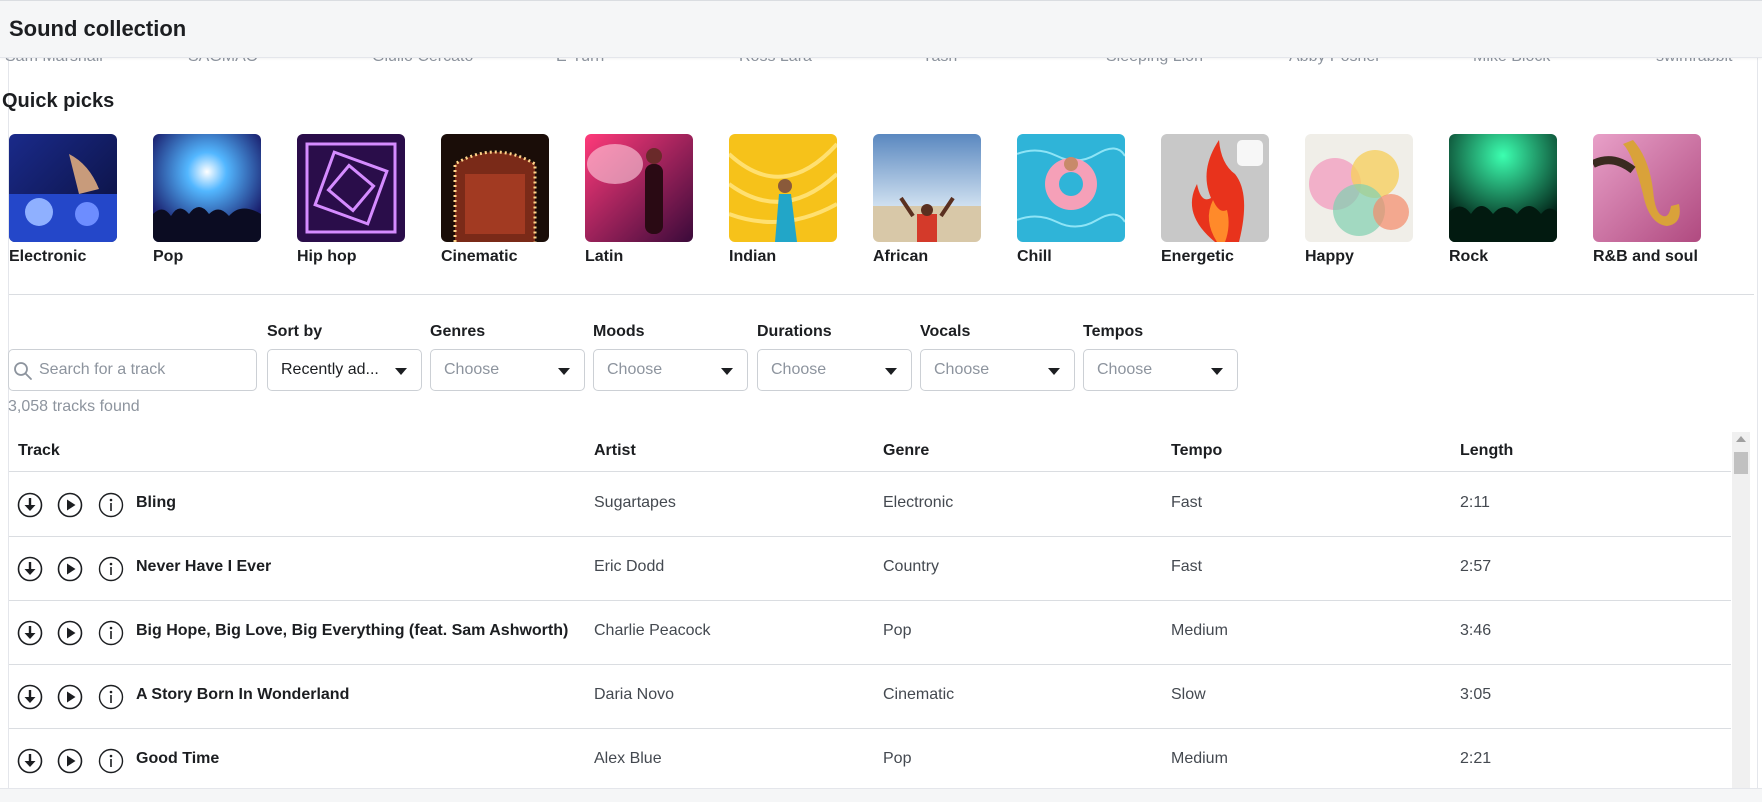  What do you see at coordinates (203, 567) in the screenshot?
I see `track-title: Never Have I Ever` at bounding box center [203, 567].